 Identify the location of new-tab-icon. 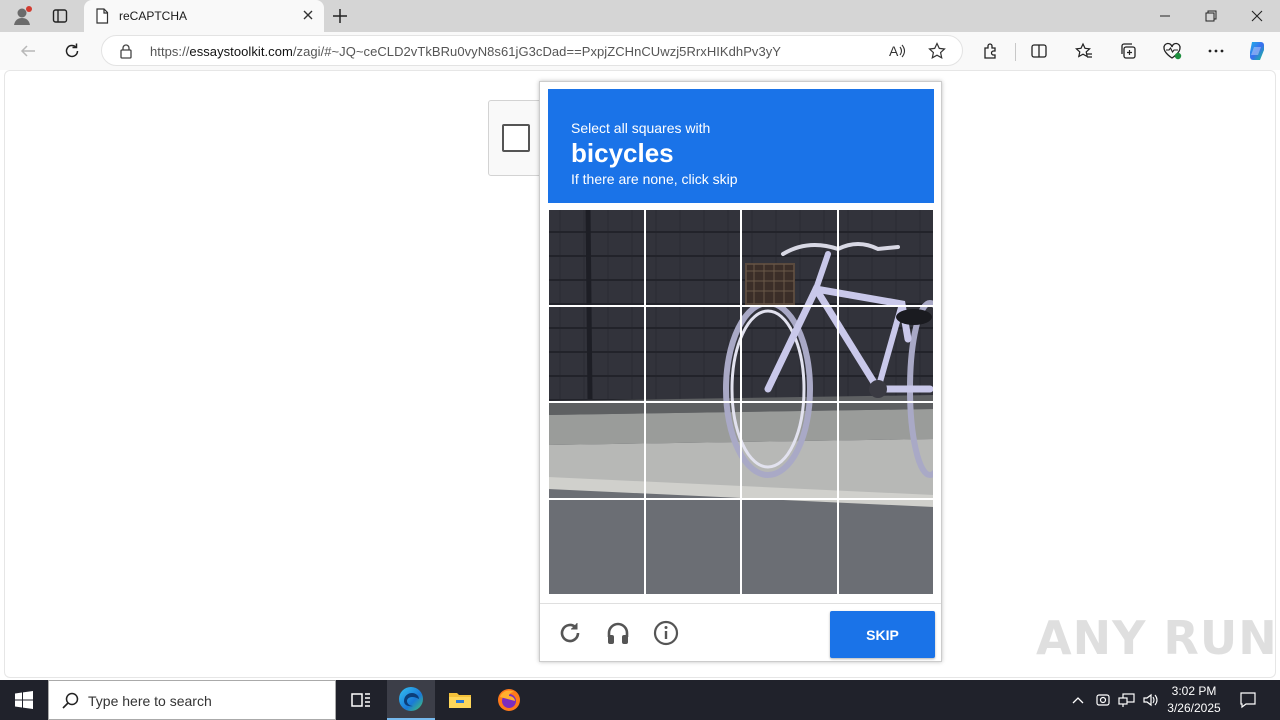
(341, 16).